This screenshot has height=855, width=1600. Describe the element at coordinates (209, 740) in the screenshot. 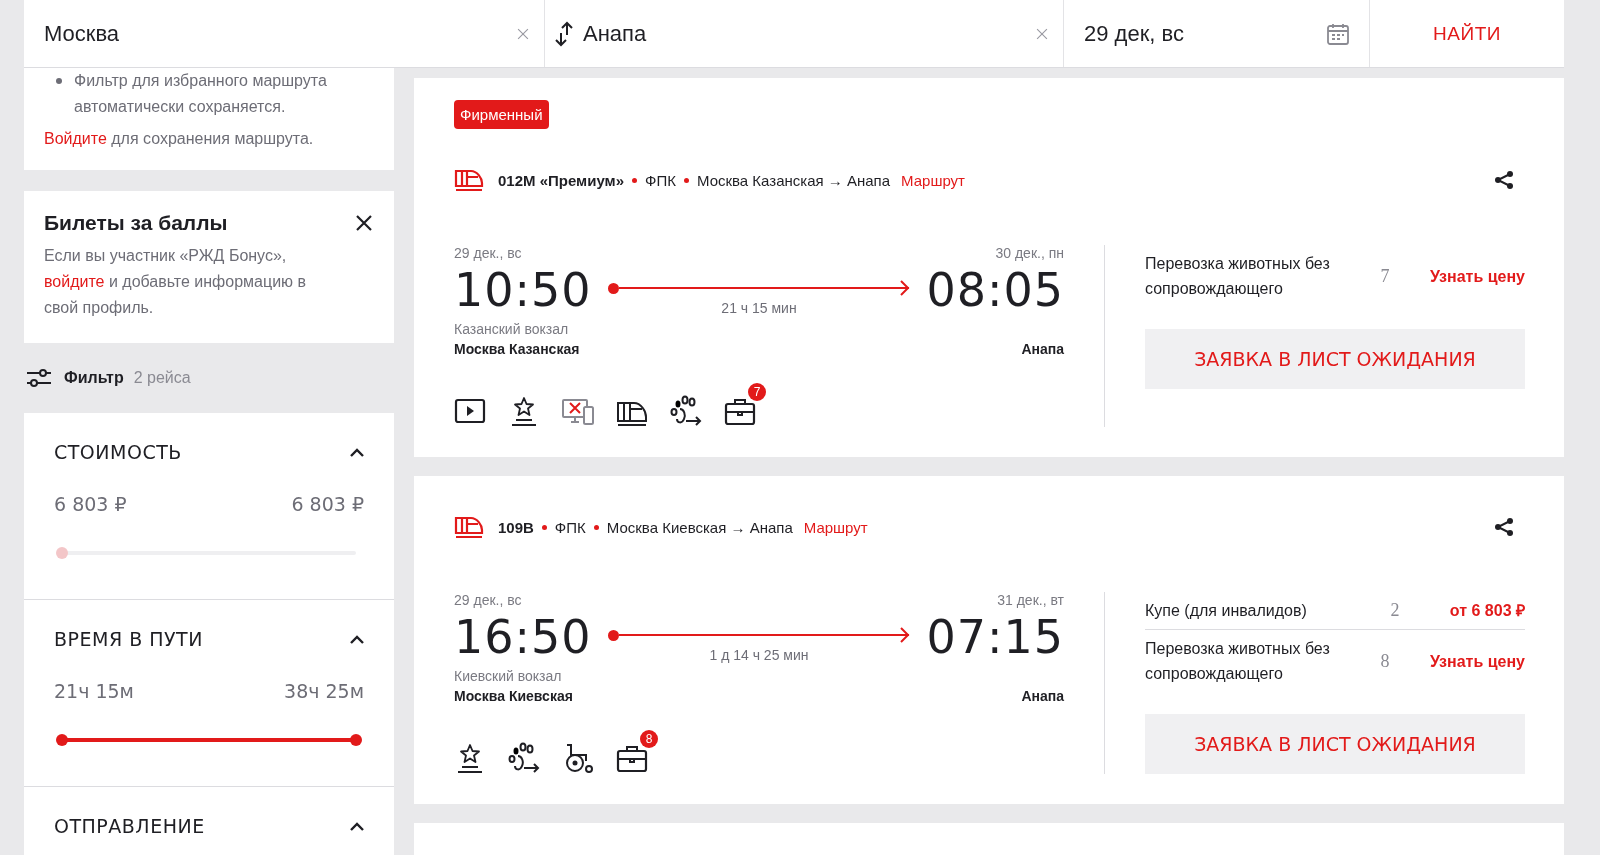

I see `range-slider` at that location.